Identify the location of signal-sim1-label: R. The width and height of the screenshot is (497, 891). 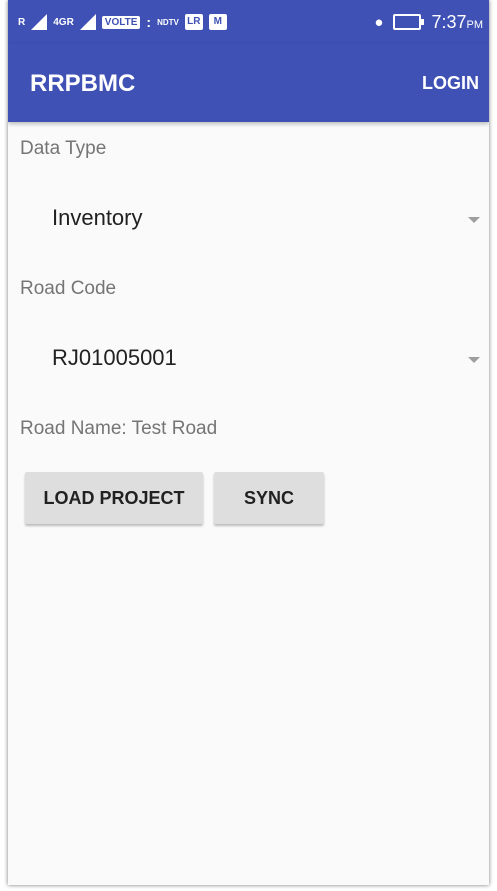
(22, 22).